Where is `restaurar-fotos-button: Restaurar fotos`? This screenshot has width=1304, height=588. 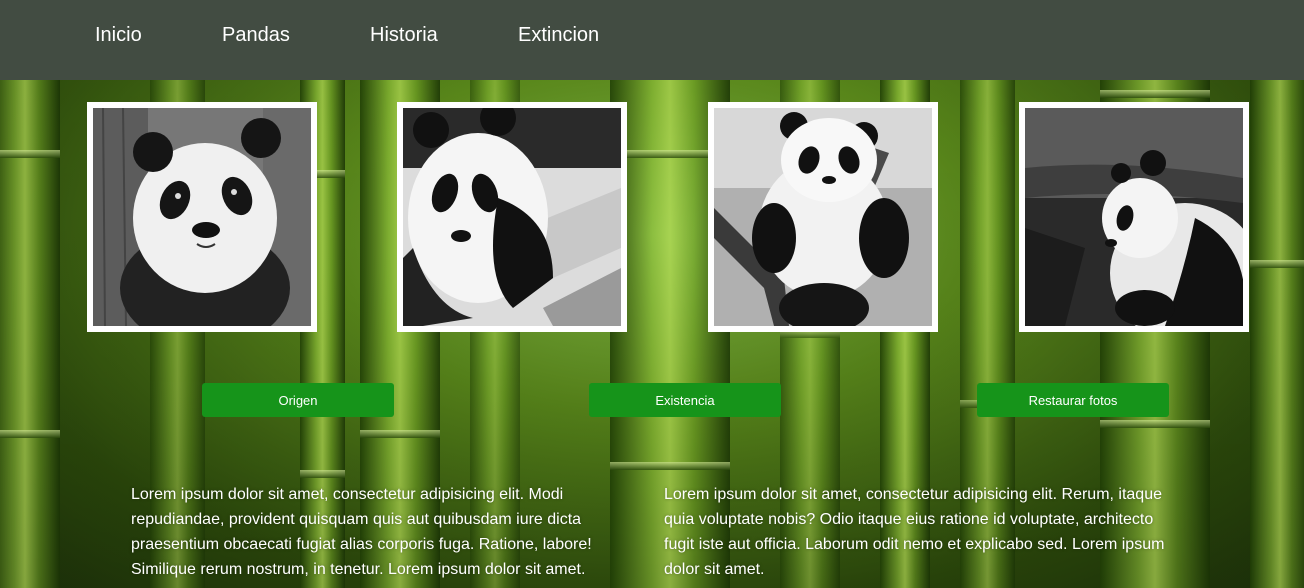 restaurar-fotos-button: Restaurar fotos is located at coordinates (1073, 400).